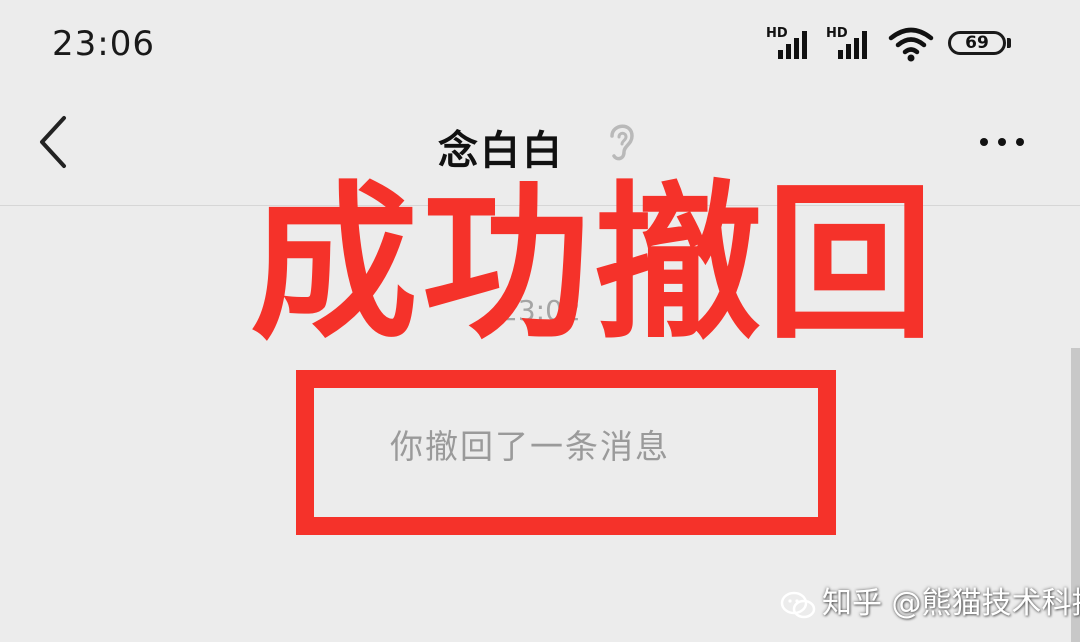 The image size is (1080, 642). I want to click on highlight-box, so click(566, 452).